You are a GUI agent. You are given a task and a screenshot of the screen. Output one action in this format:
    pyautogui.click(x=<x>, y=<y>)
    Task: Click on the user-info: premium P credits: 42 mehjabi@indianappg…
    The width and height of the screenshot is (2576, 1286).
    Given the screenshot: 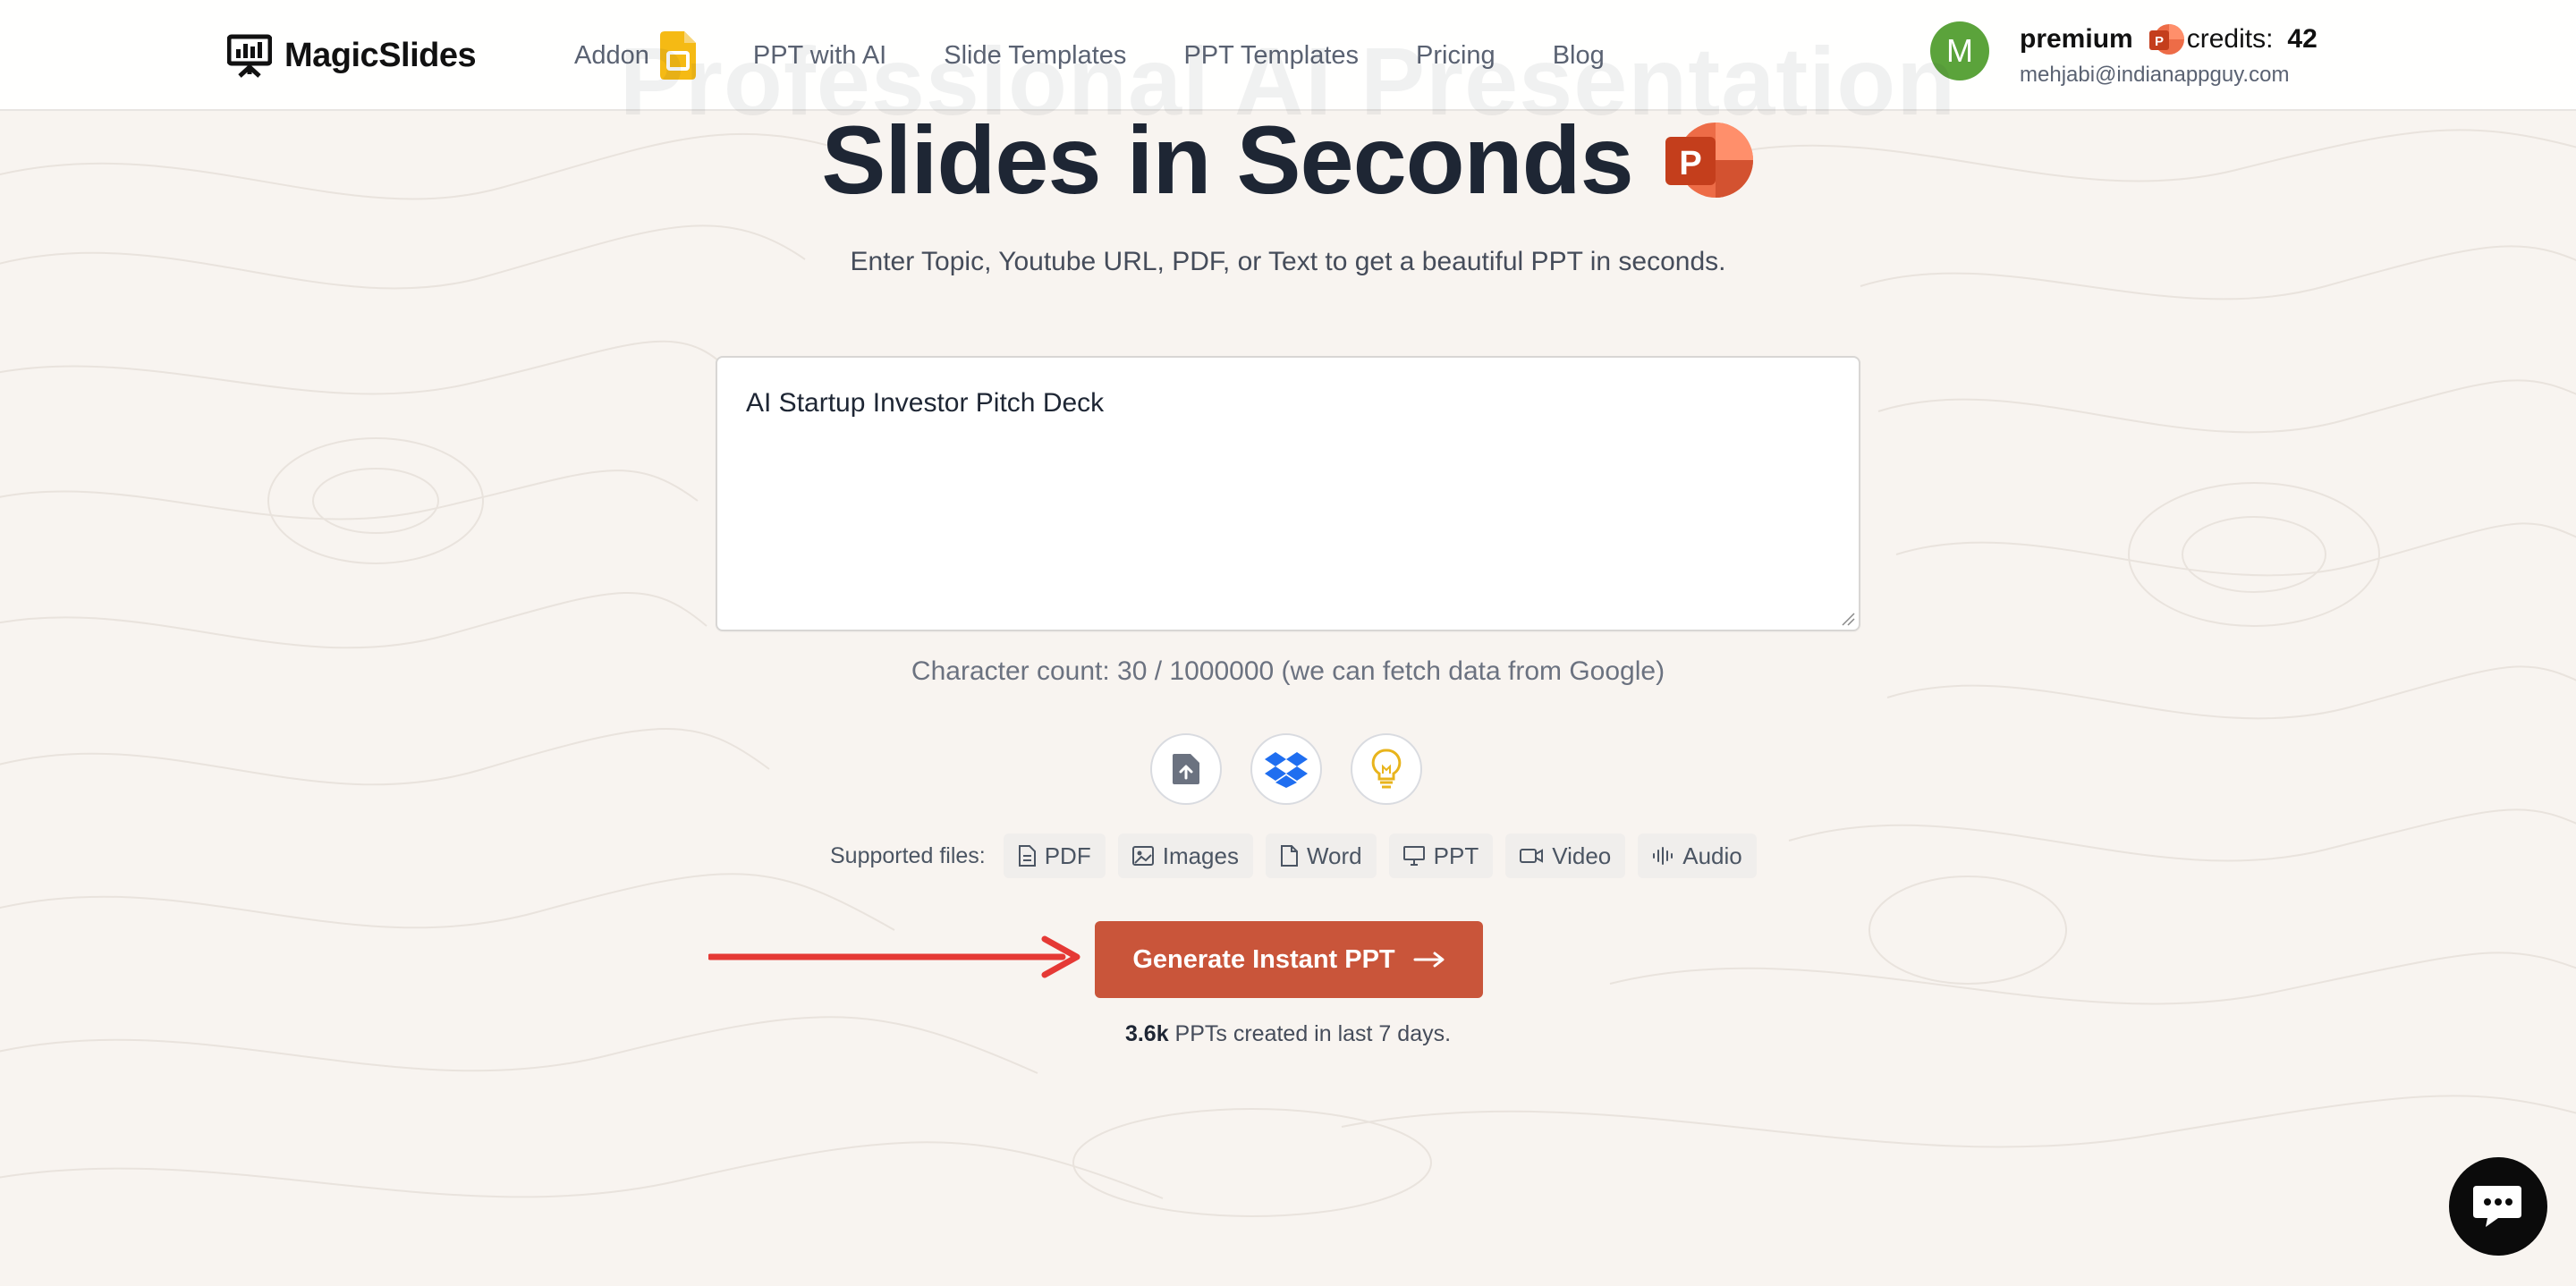 What is the action you would take?
    pyautogui.click(x=2169, y=55)
    